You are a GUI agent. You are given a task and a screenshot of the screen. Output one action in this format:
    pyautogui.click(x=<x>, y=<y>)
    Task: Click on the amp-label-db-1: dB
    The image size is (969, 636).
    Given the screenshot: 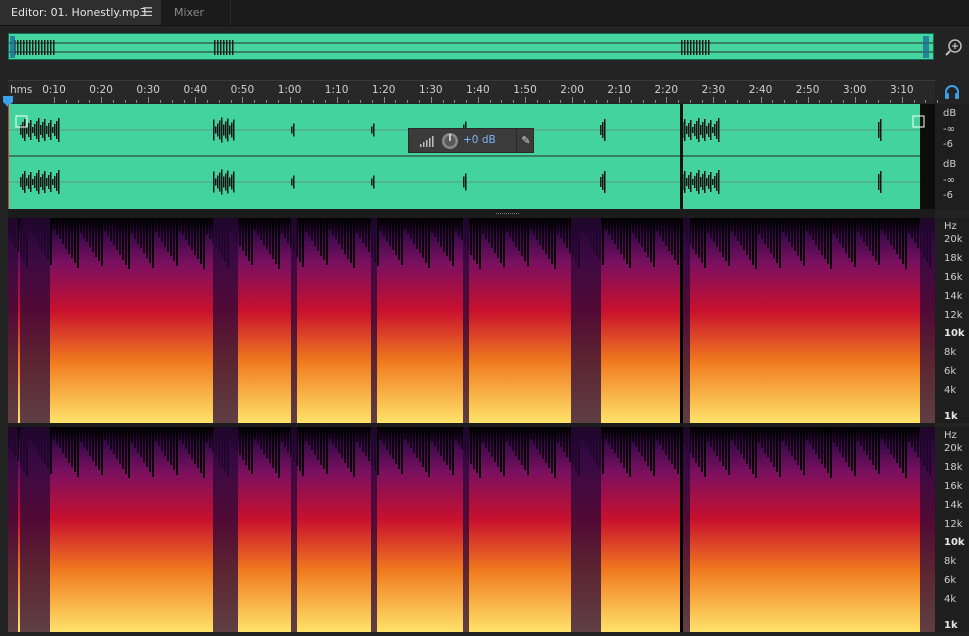 What is the action you would take?
    pyautogui.click(x=950, y=113)
    